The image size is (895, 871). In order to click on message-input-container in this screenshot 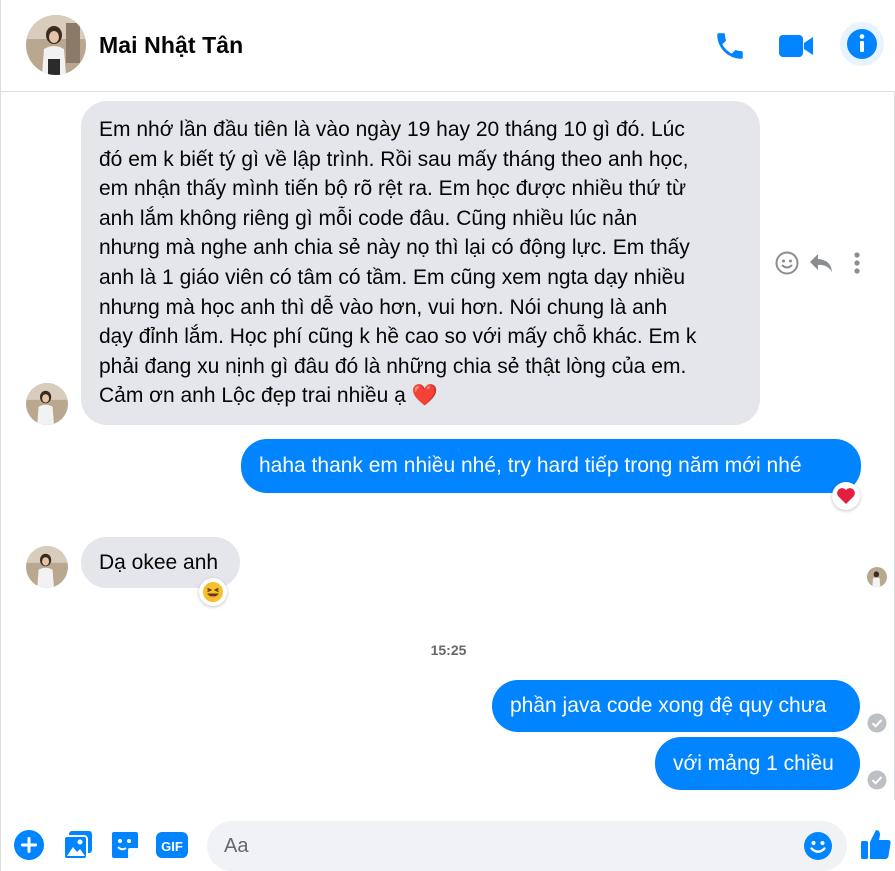, I will do `click(527, 846)`.